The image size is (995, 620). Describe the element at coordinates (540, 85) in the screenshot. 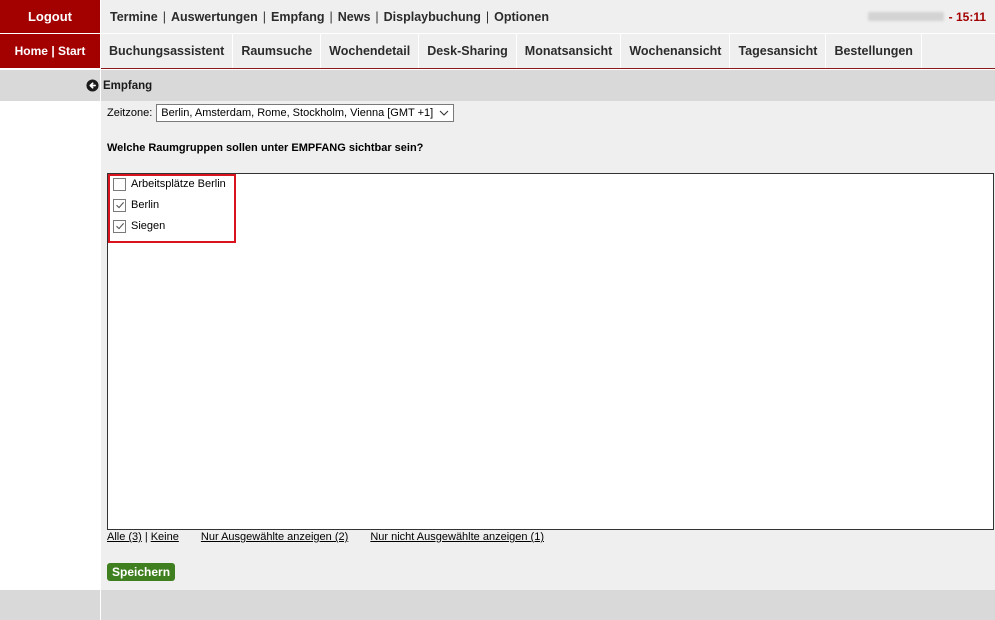

I see `page-header: Empfang` at that location.